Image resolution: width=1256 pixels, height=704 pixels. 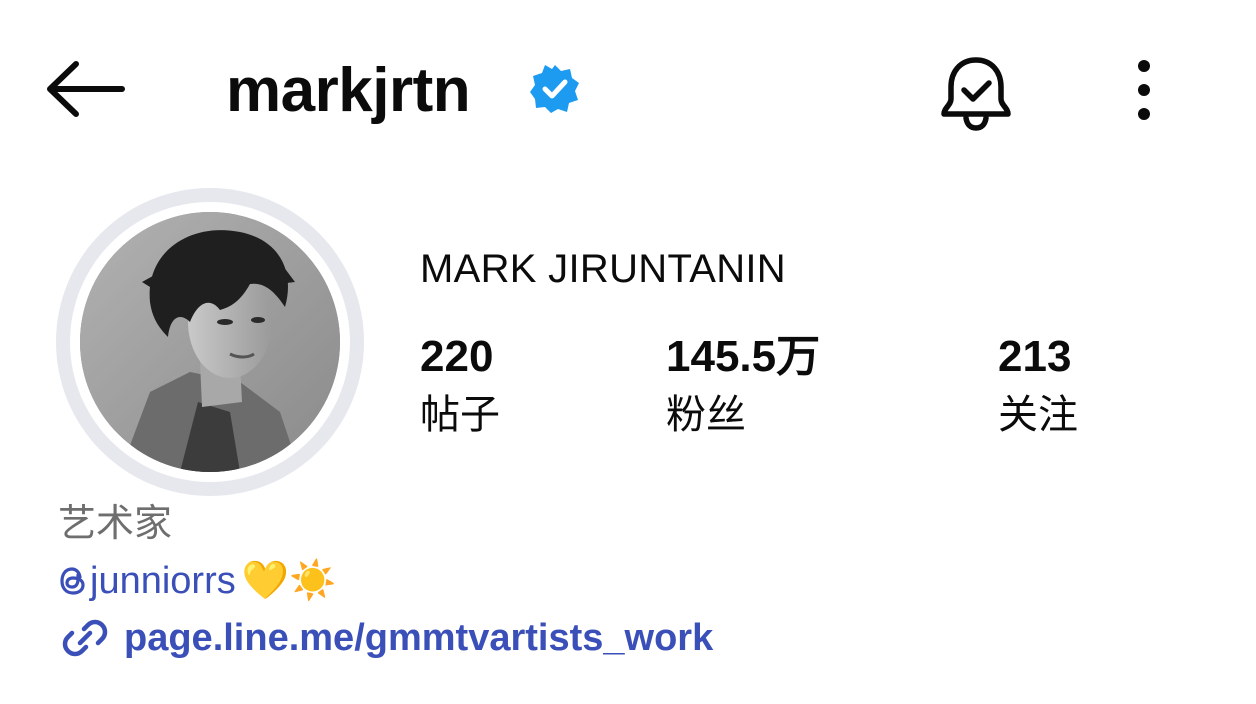 I want to click on external-link-url: page.line.me/gmmtvartists_work, so click(x=419, y=637).